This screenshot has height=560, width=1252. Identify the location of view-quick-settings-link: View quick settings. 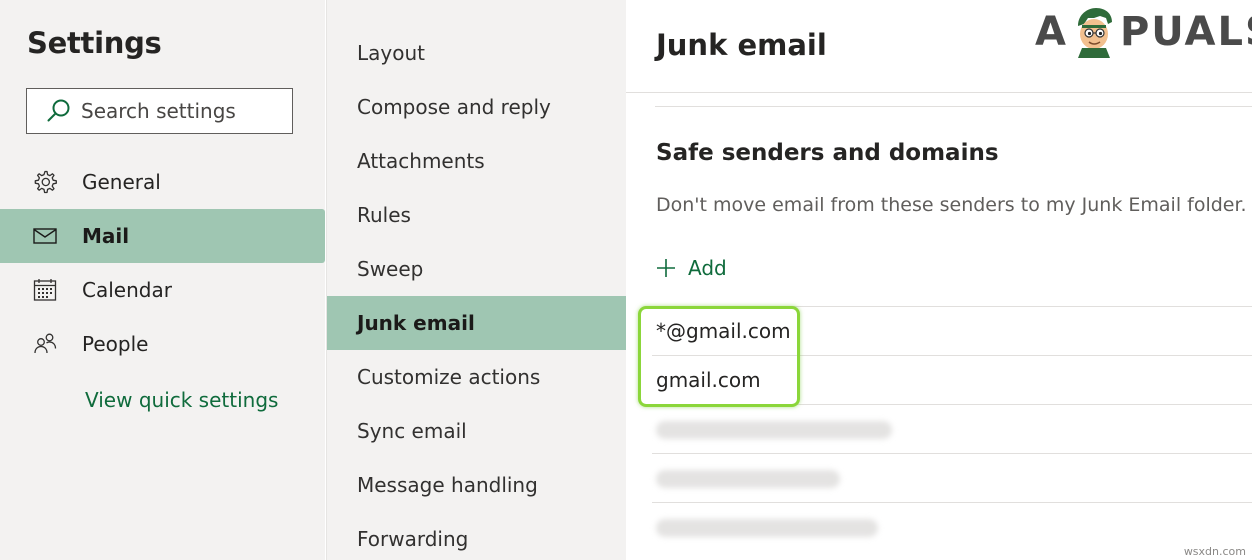
(181, 400).